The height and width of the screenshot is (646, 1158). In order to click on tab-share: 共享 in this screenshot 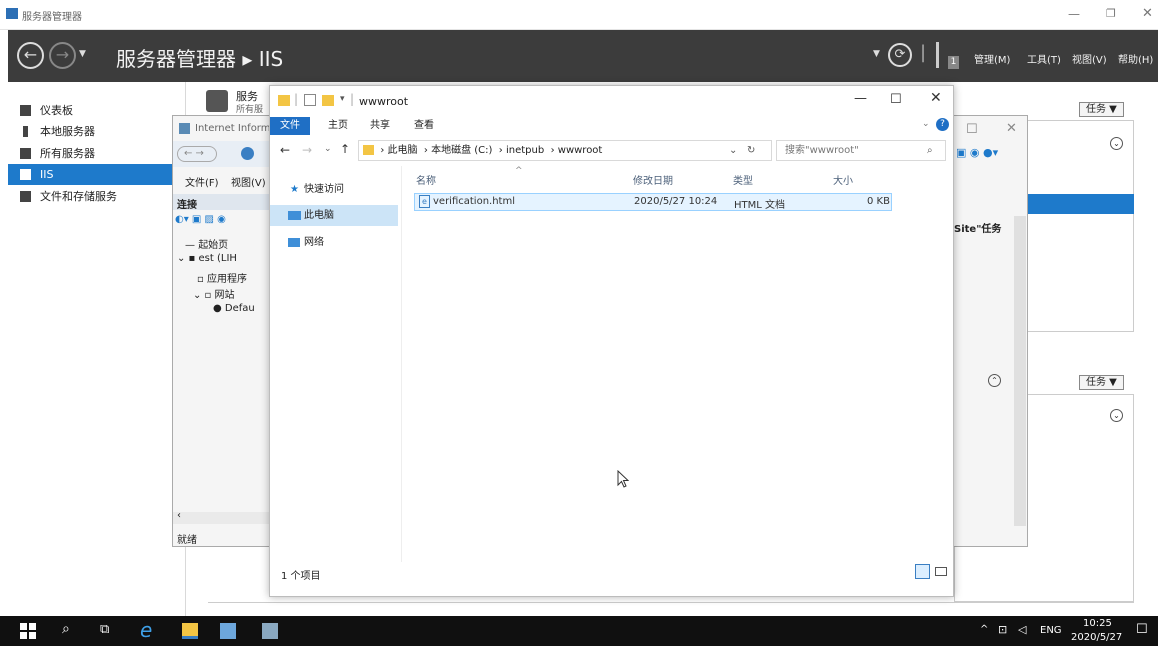, I will do `click(380, 126)`.